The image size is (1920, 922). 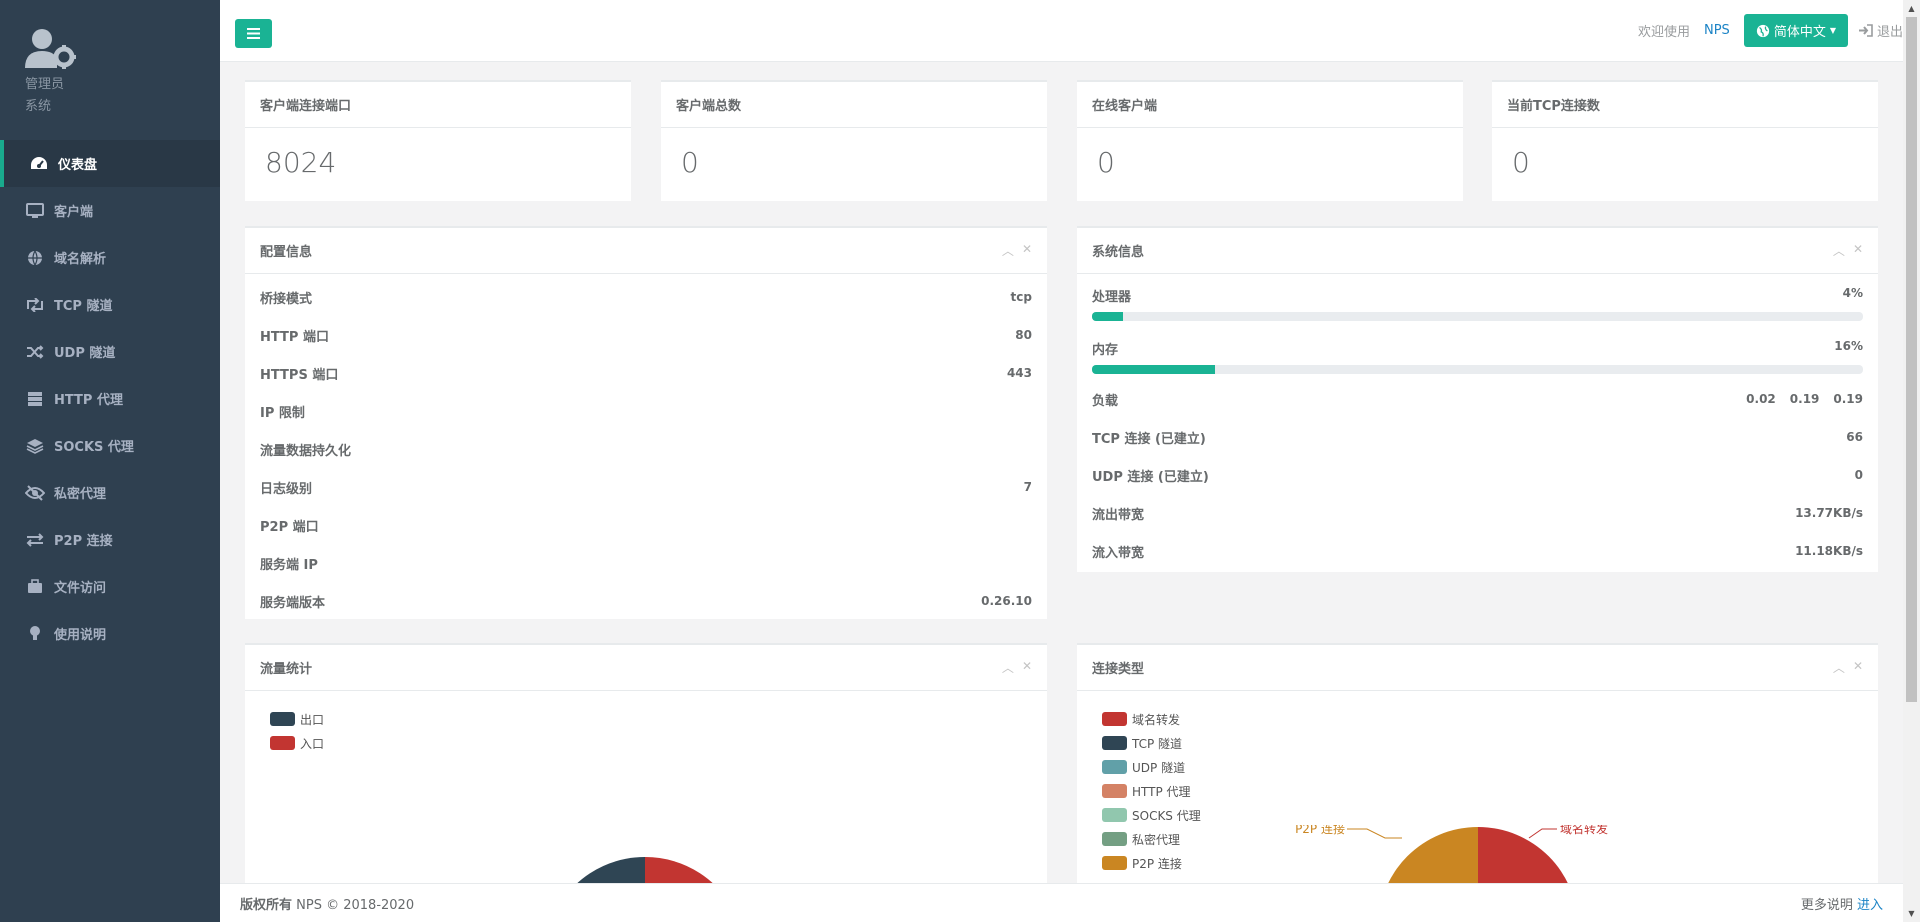 What do you see at coordinates (1118, 553) in the screenshot?
I see `system-label: 流入带宽` at bounding box center [1118, 553].